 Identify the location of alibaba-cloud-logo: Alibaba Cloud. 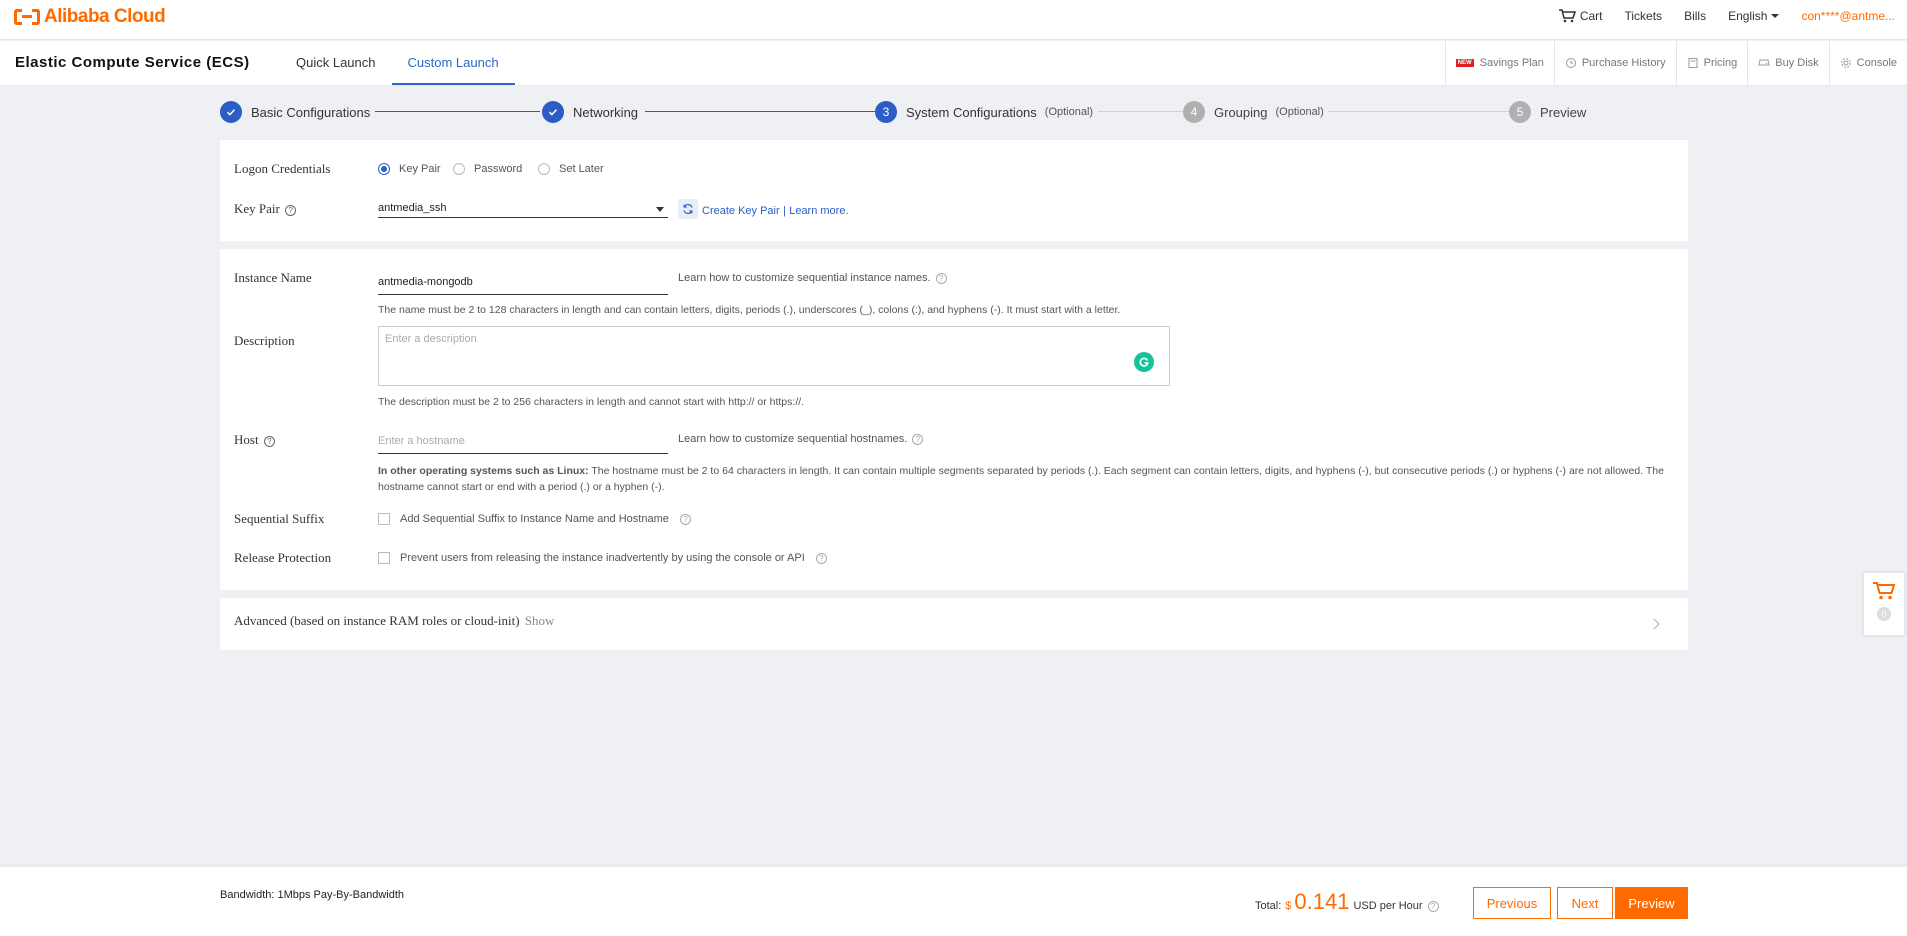
(90, 17).